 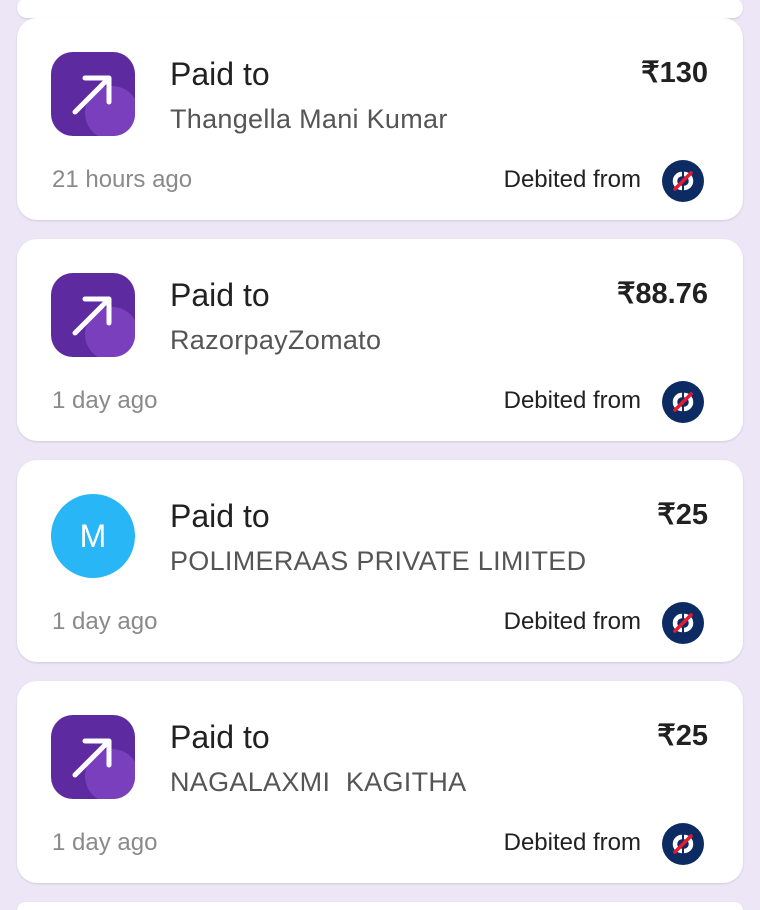 I want to click on payee-name: POLIMERAAS PRIVATE LIMITED, so click(x=378, y=561).